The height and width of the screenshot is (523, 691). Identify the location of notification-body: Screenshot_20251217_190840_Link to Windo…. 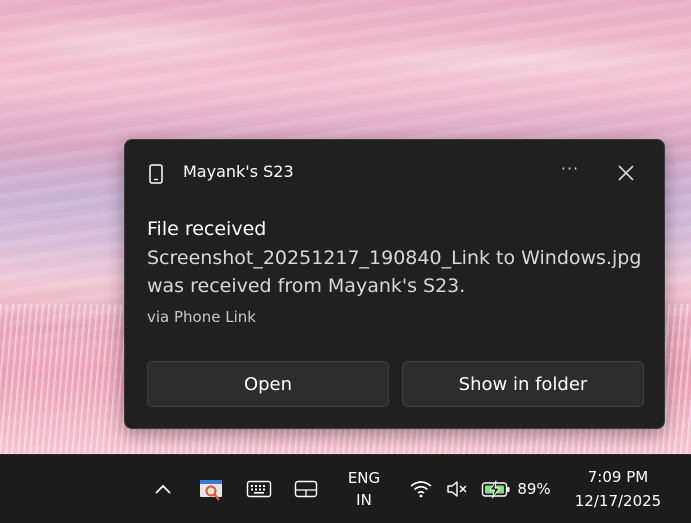
(394, 272).